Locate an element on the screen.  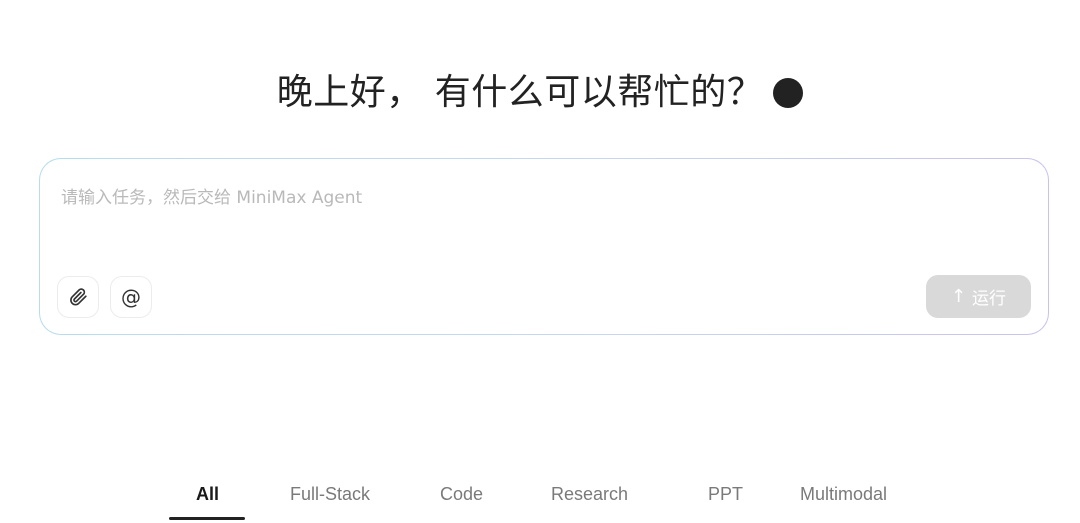
tab-full-stack: Full-Stack is located at coordinates (330, 494).